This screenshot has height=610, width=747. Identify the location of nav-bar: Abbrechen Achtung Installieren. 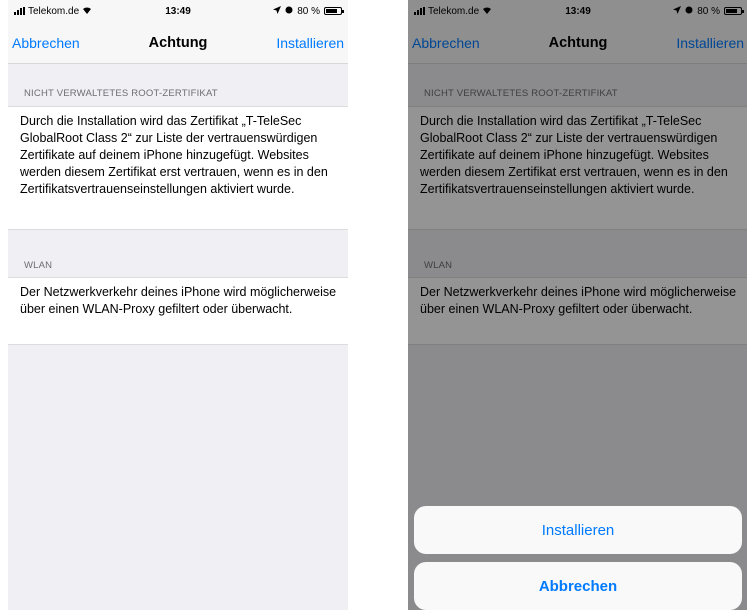
(178, 43).